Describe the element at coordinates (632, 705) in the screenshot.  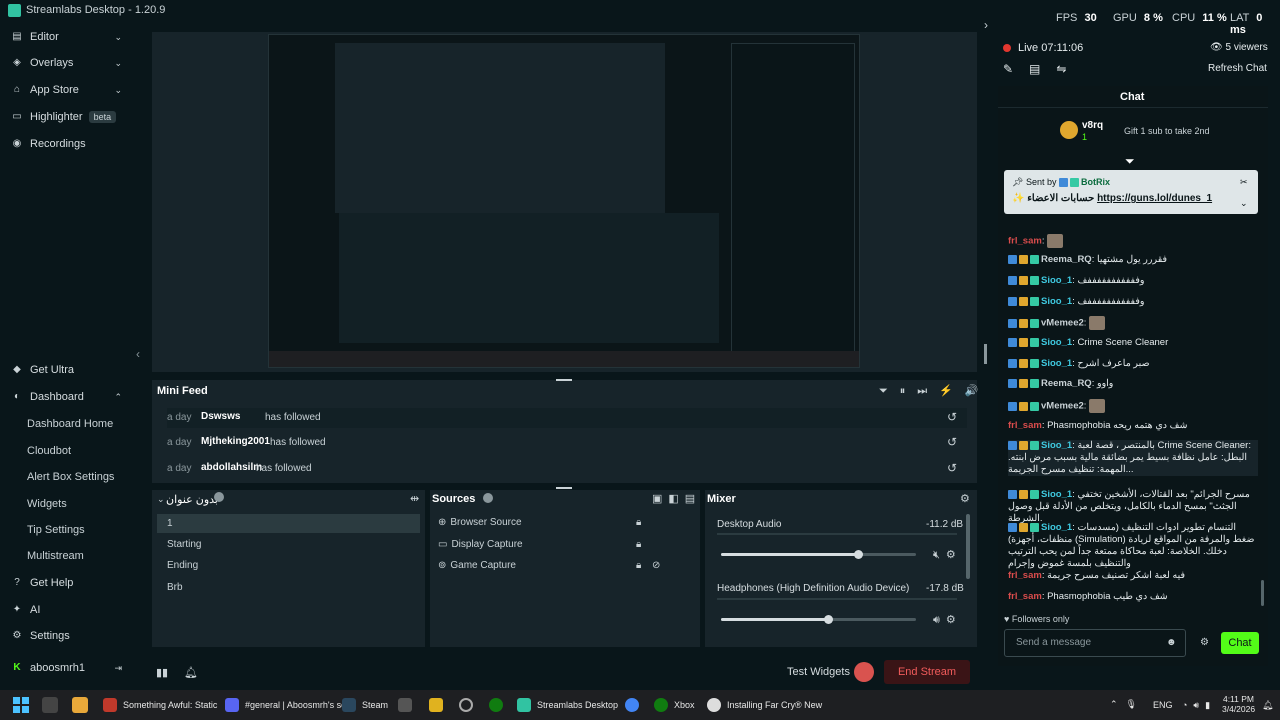
I see `chrome-icon` at that location.